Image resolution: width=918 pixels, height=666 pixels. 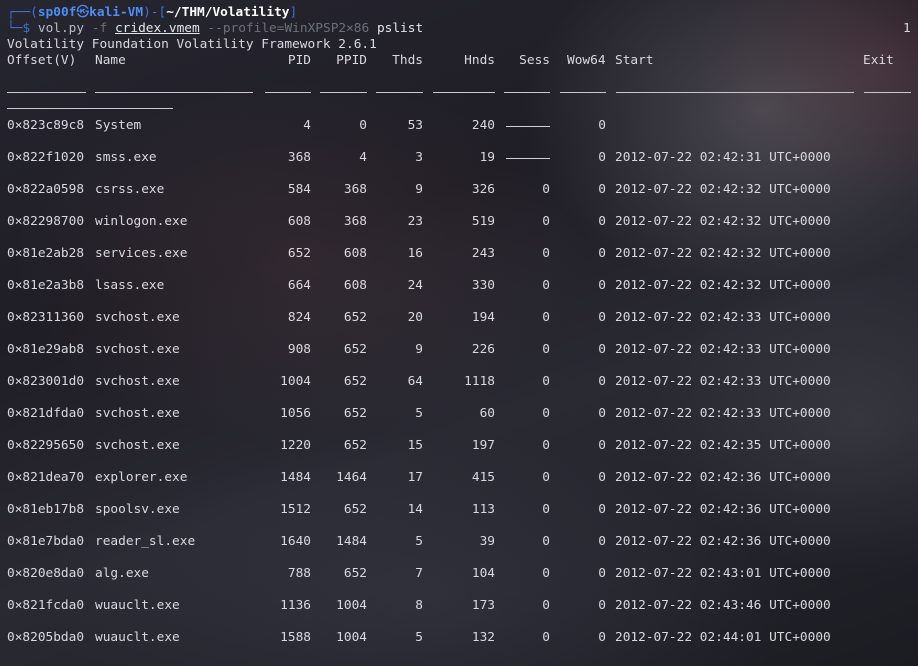 What do you see at coordinates (723, 573) in the screenshot?
I see `cell-start: 2012-07-22 02:43:01 UTC+0000` at bounding box center [723, 573].